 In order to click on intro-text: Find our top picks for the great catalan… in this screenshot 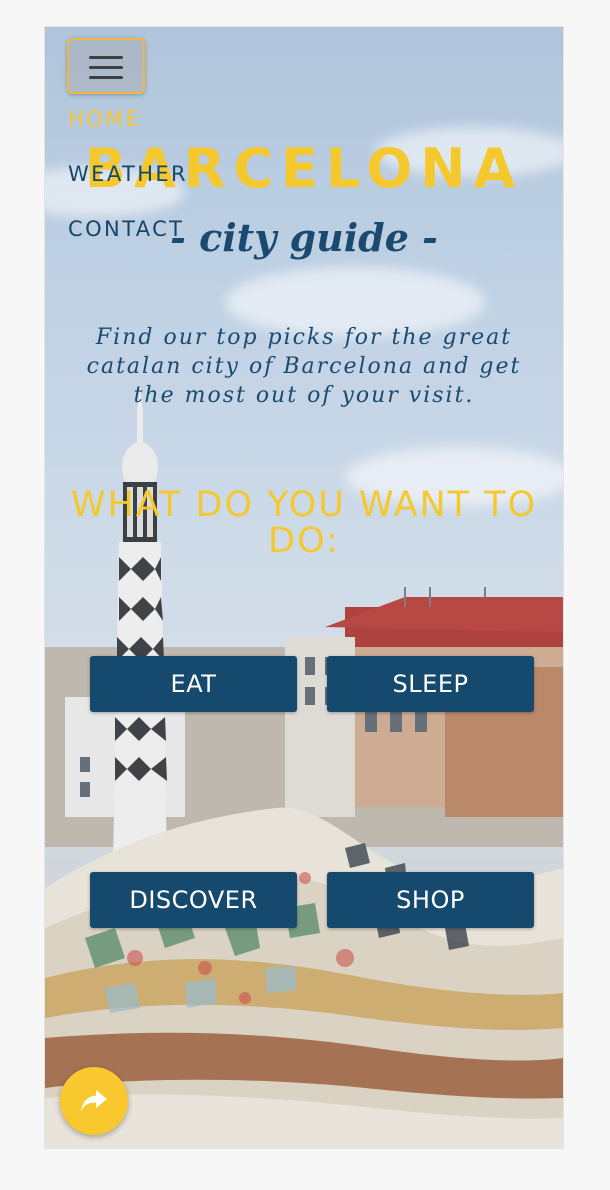, I will do `click(304, 366)`.